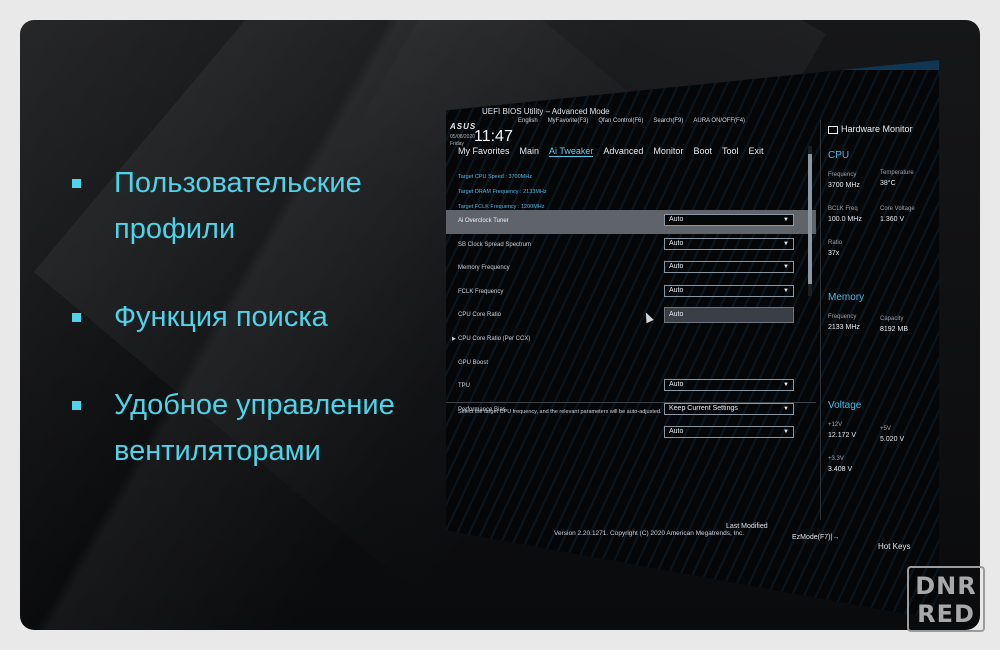  Describe the element at coordinates (846, 297) in the screenshot. I see `hw-section-memory: Memory` at that location.